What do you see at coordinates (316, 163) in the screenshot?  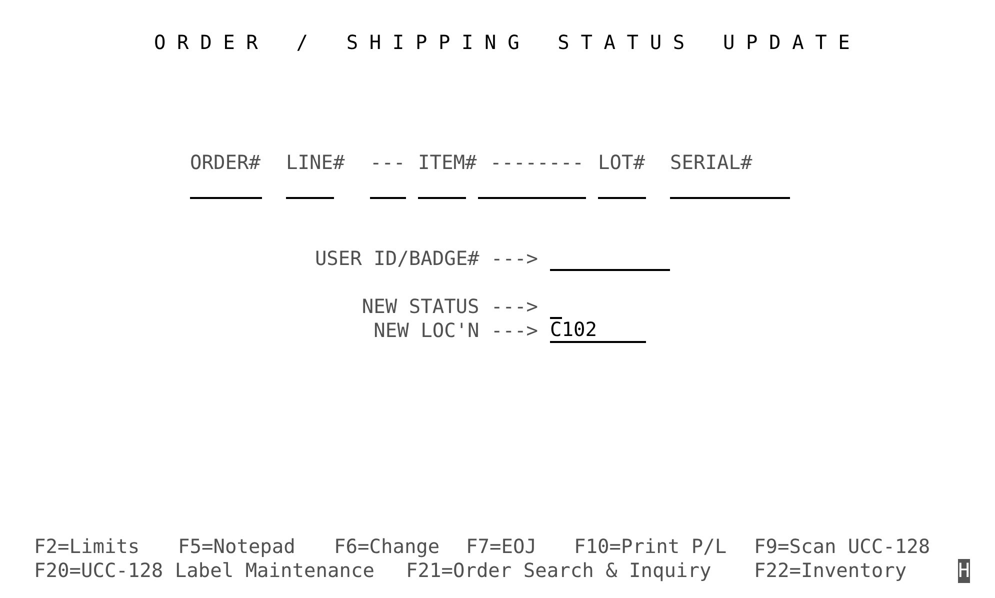 I see `column-header: LINE#` at bounding box center [316, 163].